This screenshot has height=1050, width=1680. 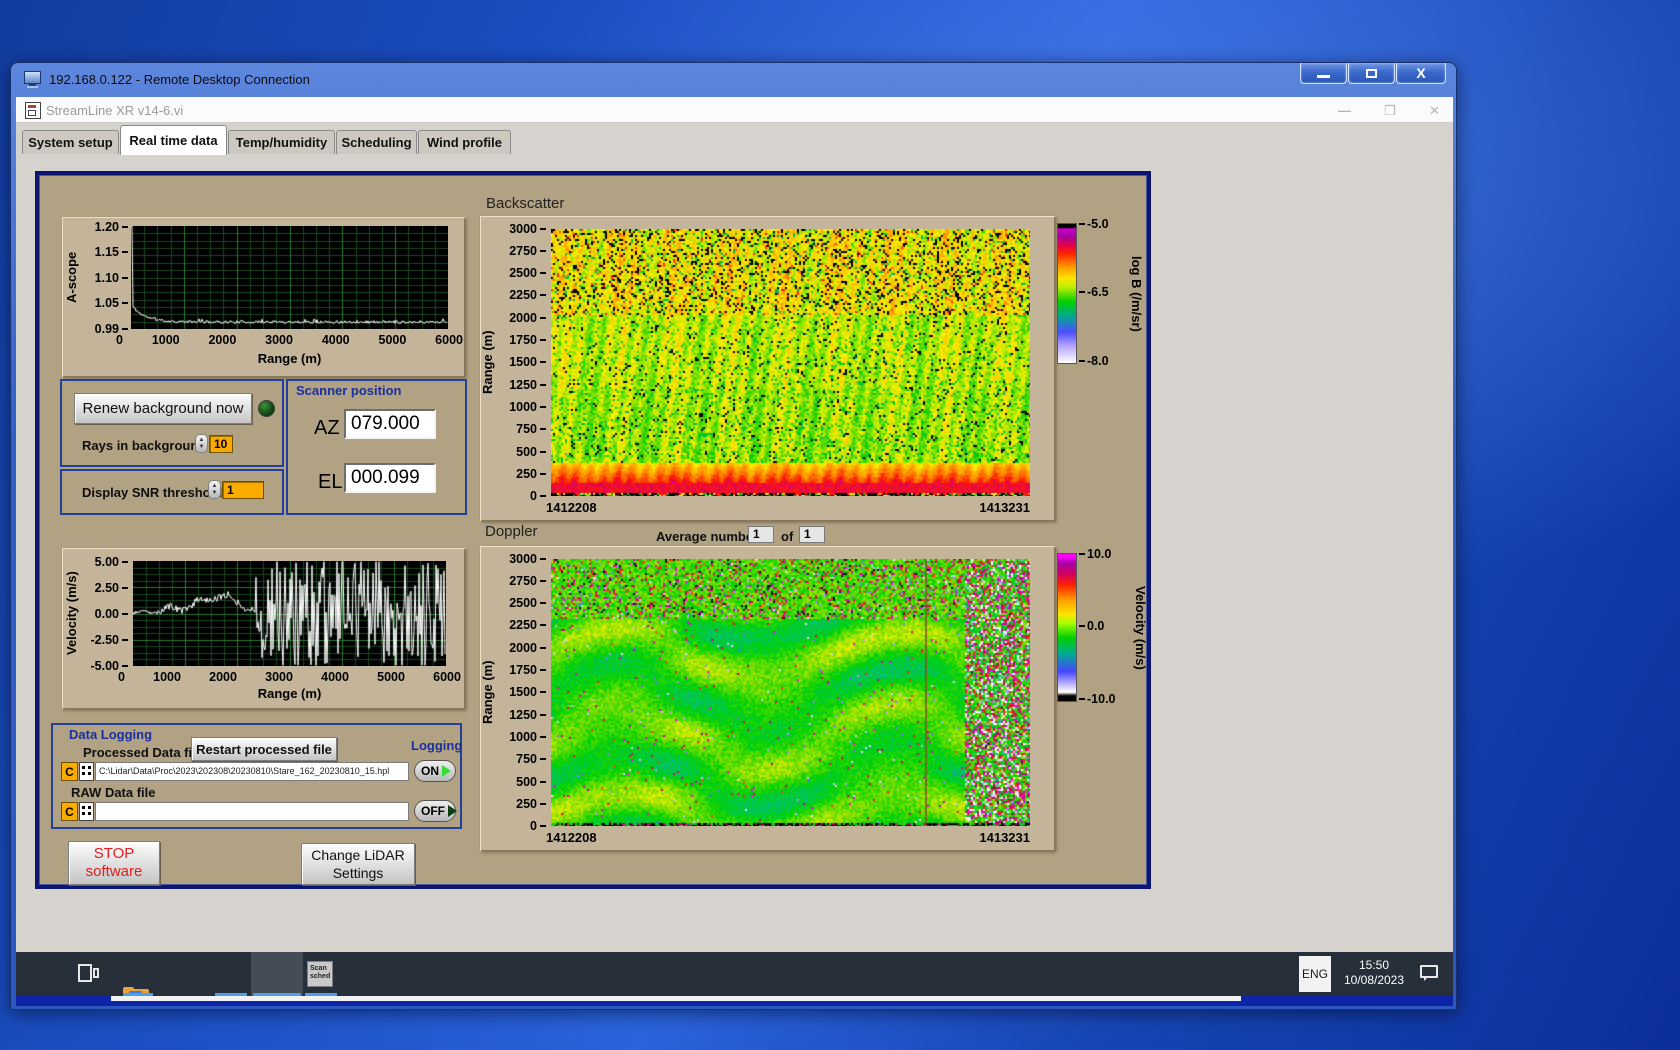 What do you see at coordinates (358, 873) in the screenshot?
I see `change-line2: Settings` at bounding box center [358, 873].